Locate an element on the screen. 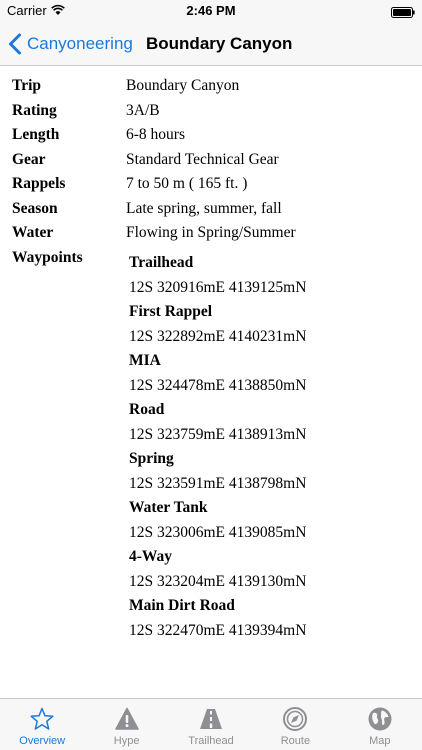  waypoint-name: MIA is located at coordinates (145, 360).